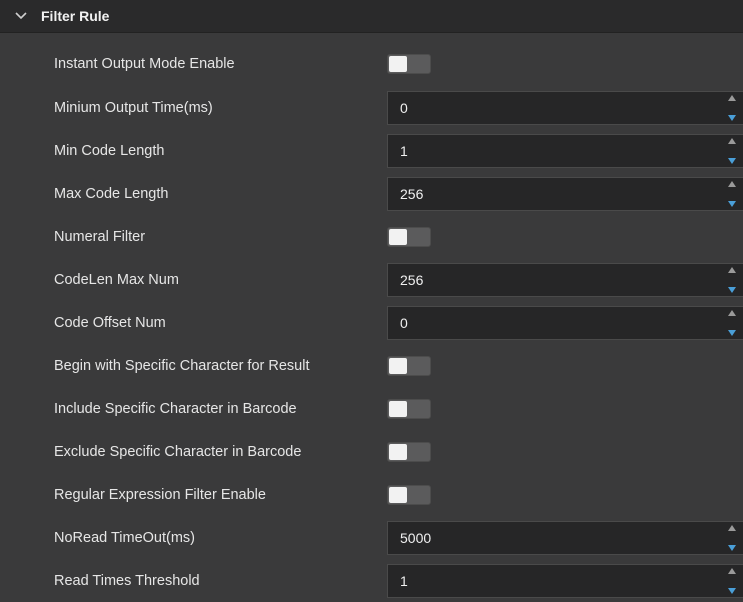  I want to click on property-row: Begin with Specific Character for Result, so click(371, 366).